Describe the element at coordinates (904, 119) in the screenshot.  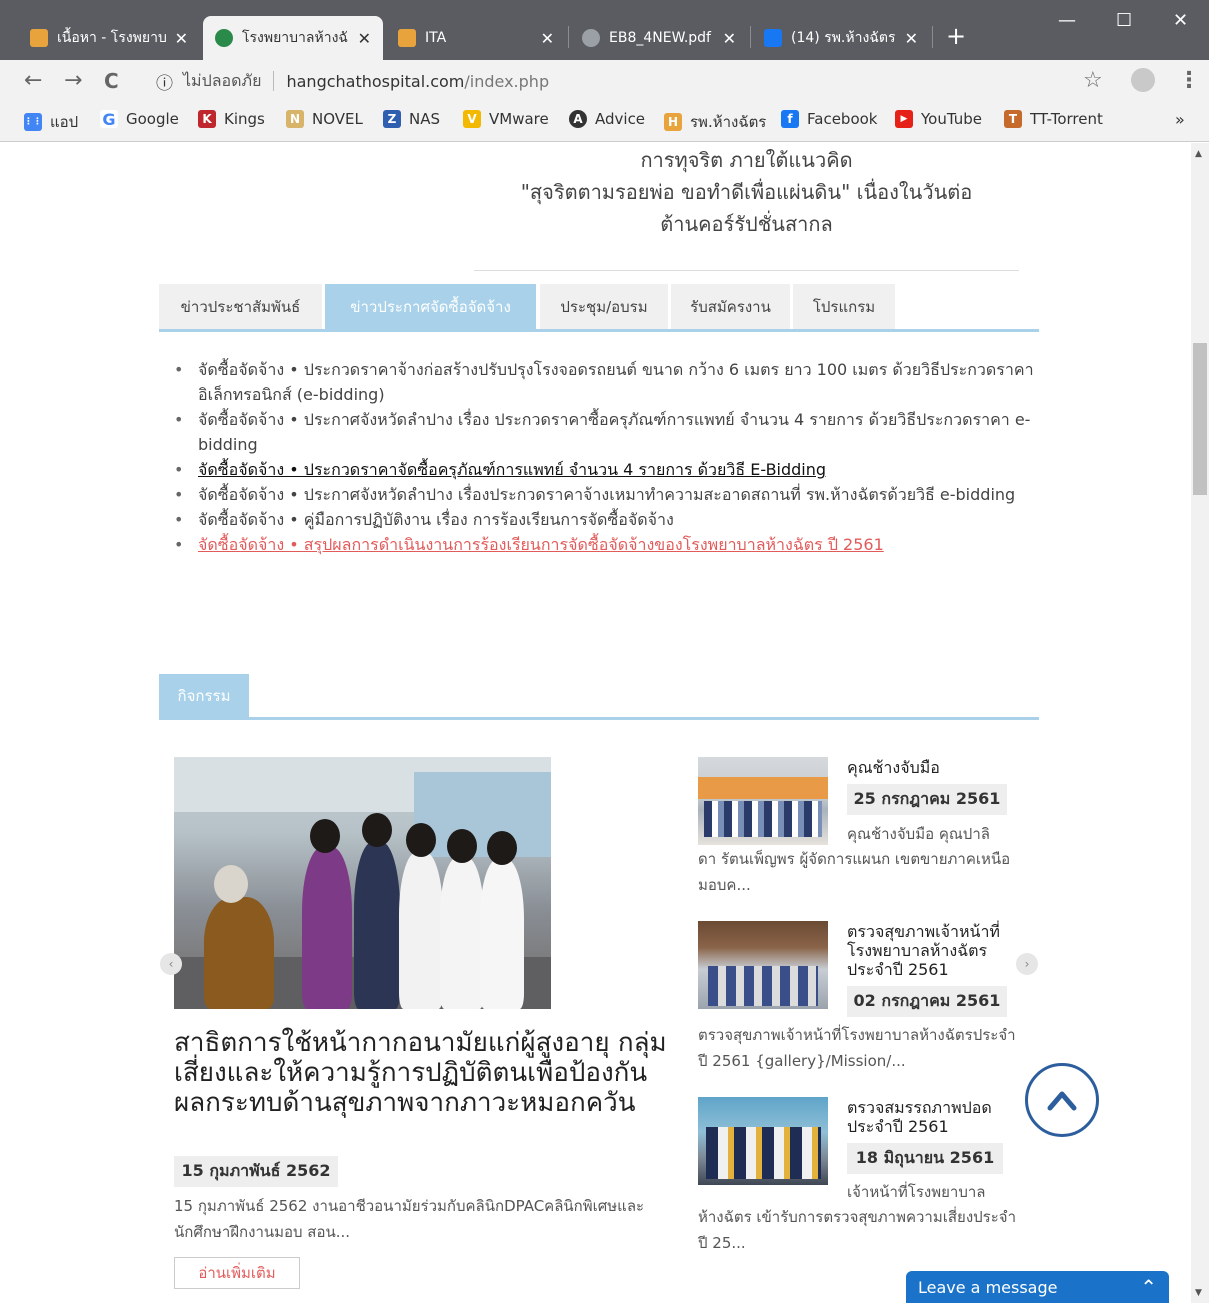
I see `youtube-icon: ▶` at that location.